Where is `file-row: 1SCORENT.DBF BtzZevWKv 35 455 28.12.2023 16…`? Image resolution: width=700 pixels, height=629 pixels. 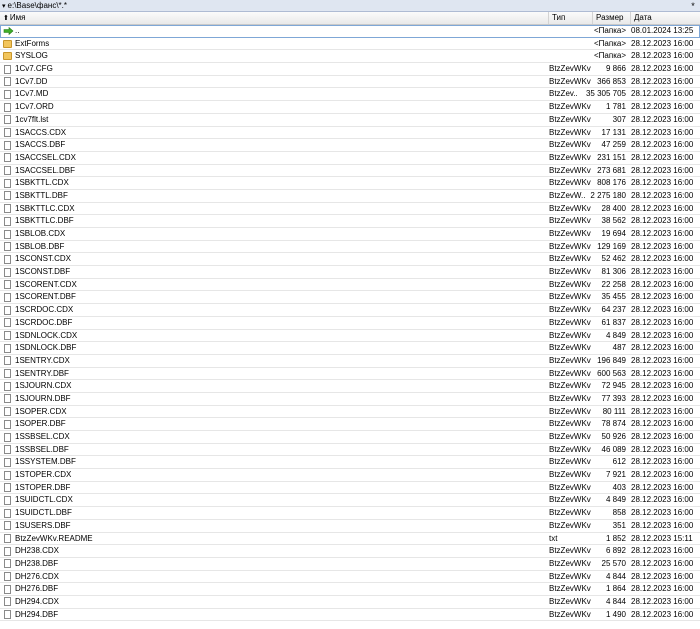
file-row: 1SCORENT.DBF BtzZevWKv 35 455 28.12.2023 16… is located at coordinates (350, 298).